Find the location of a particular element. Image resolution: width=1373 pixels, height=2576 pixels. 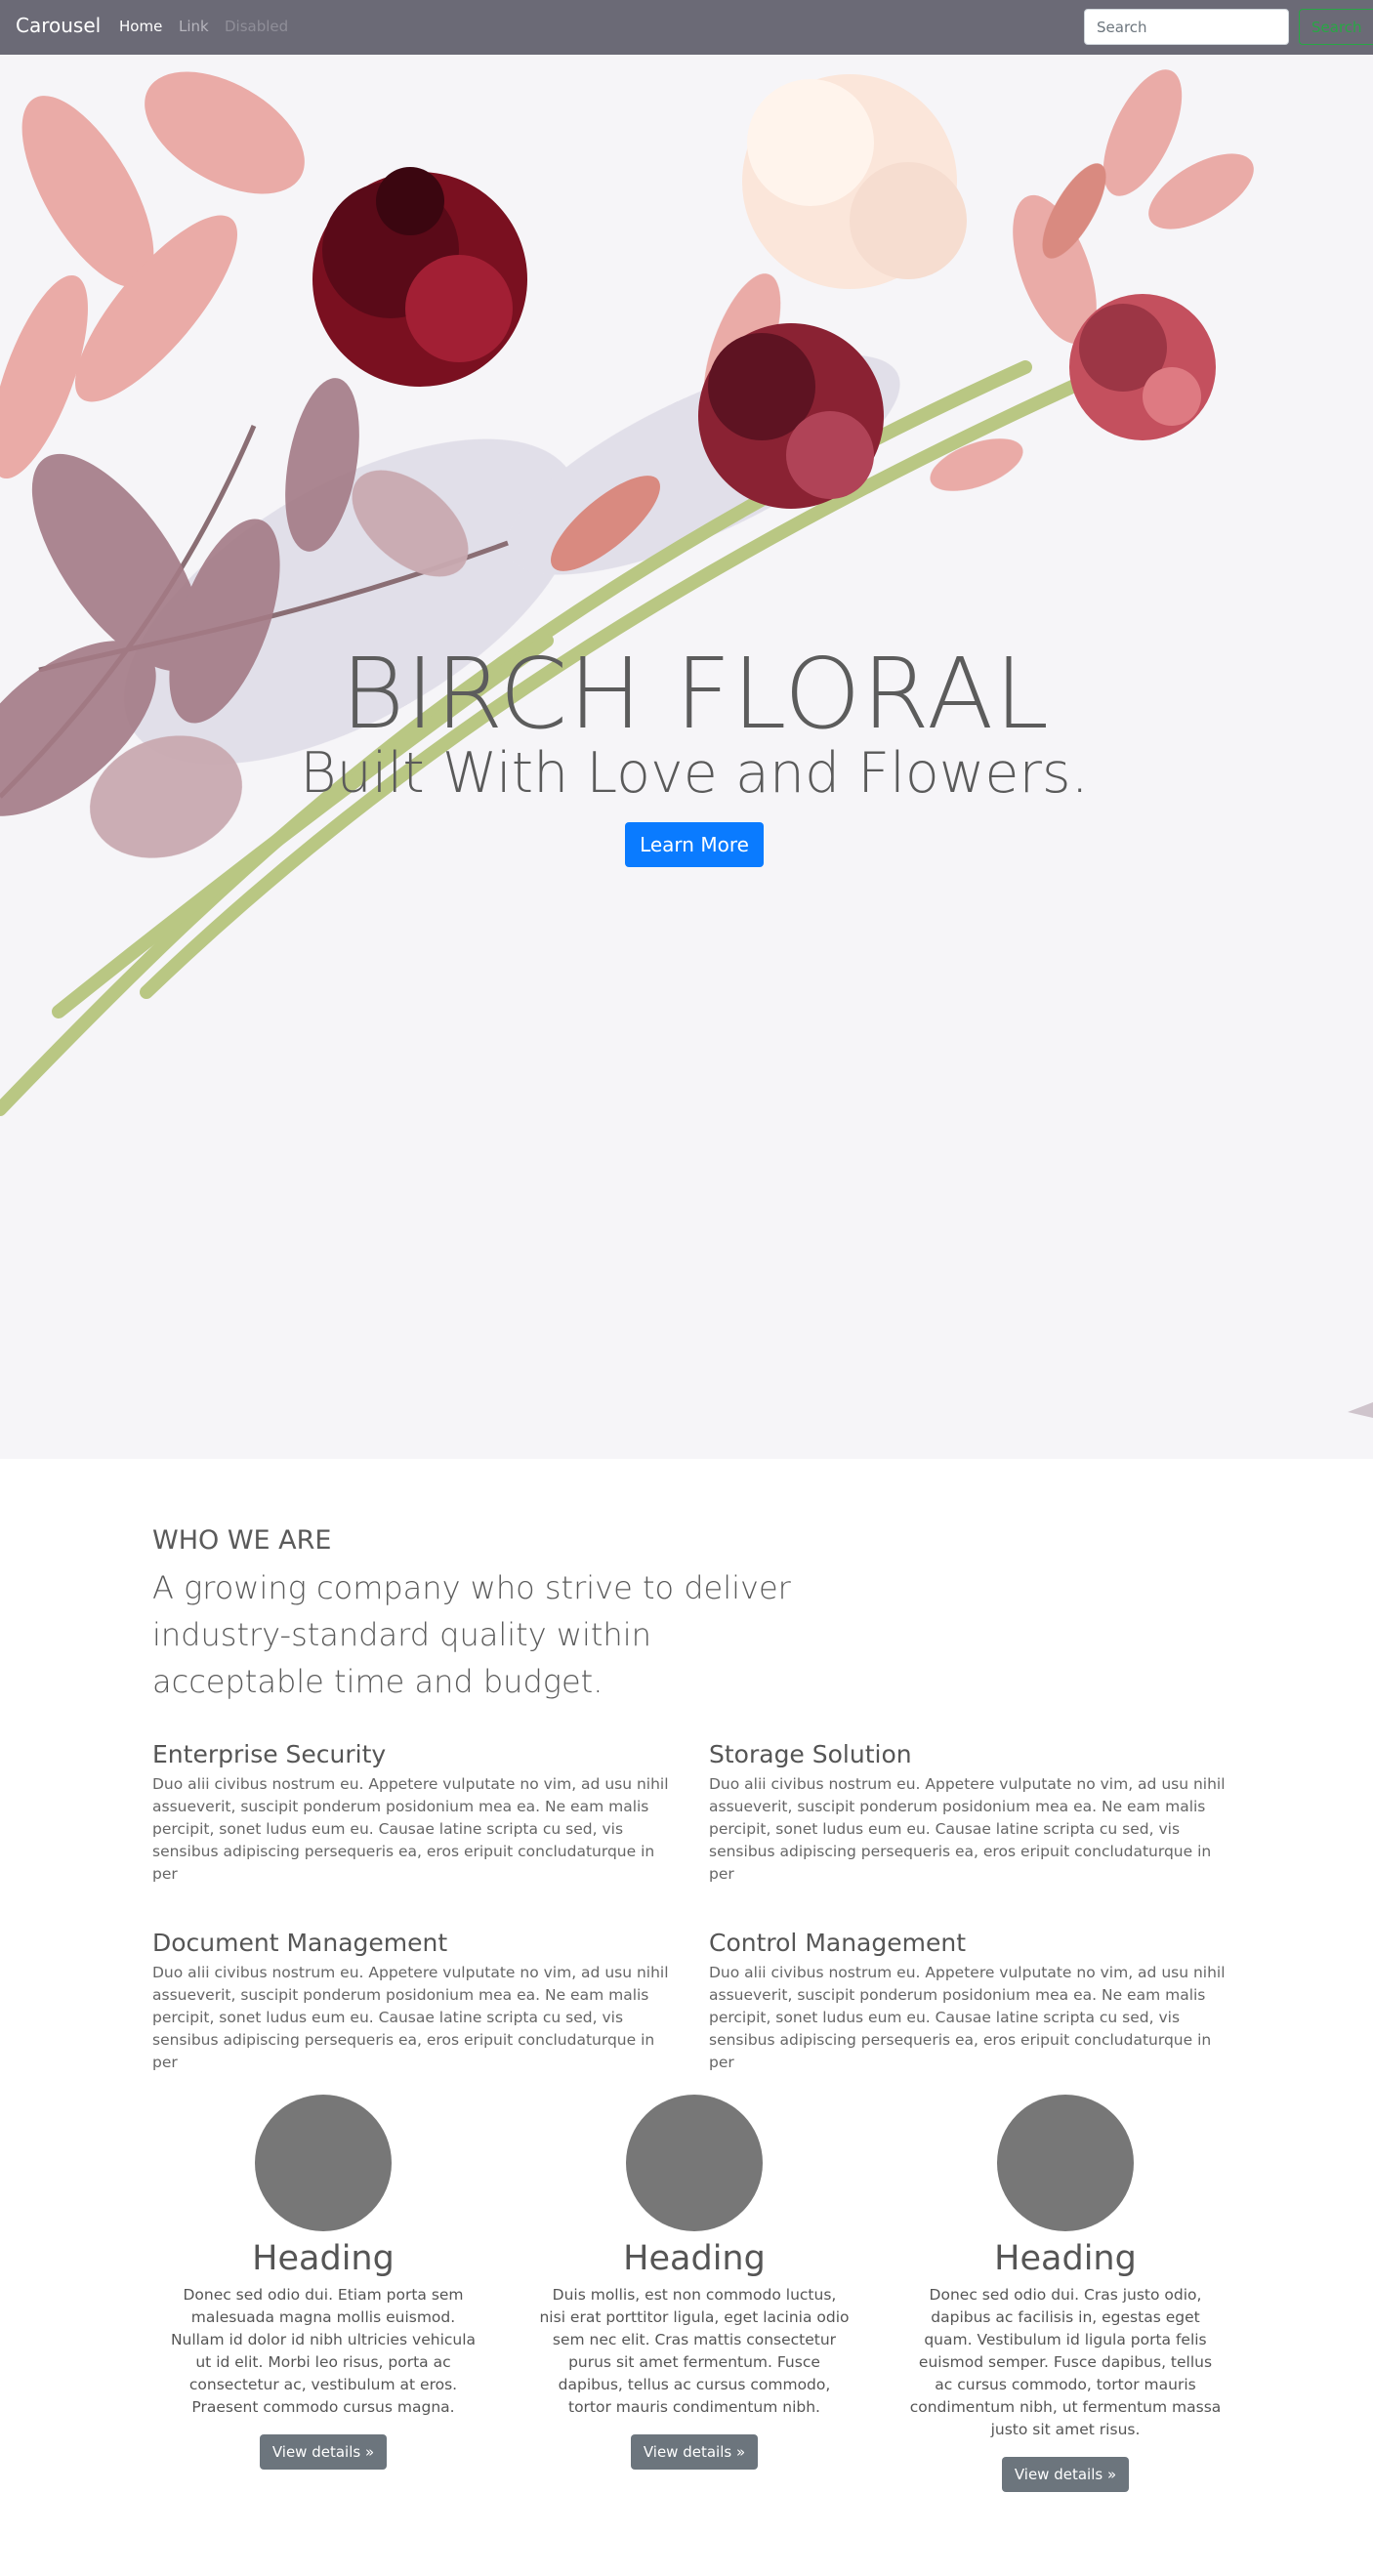

learn-more-button: Learn More is located at coordinates (694, 844).